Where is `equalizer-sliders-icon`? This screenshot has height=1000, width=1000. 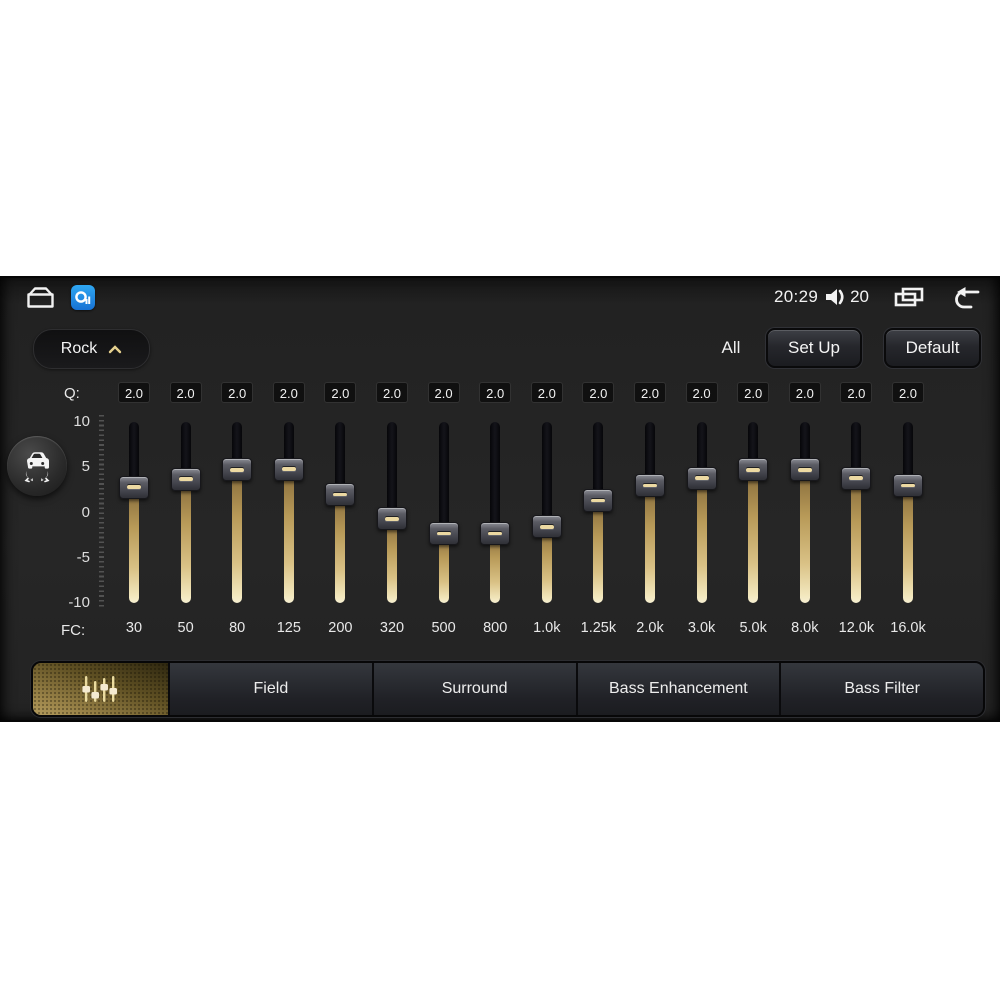 equalizer-sliders-icon is located at coordinates (101, 689).